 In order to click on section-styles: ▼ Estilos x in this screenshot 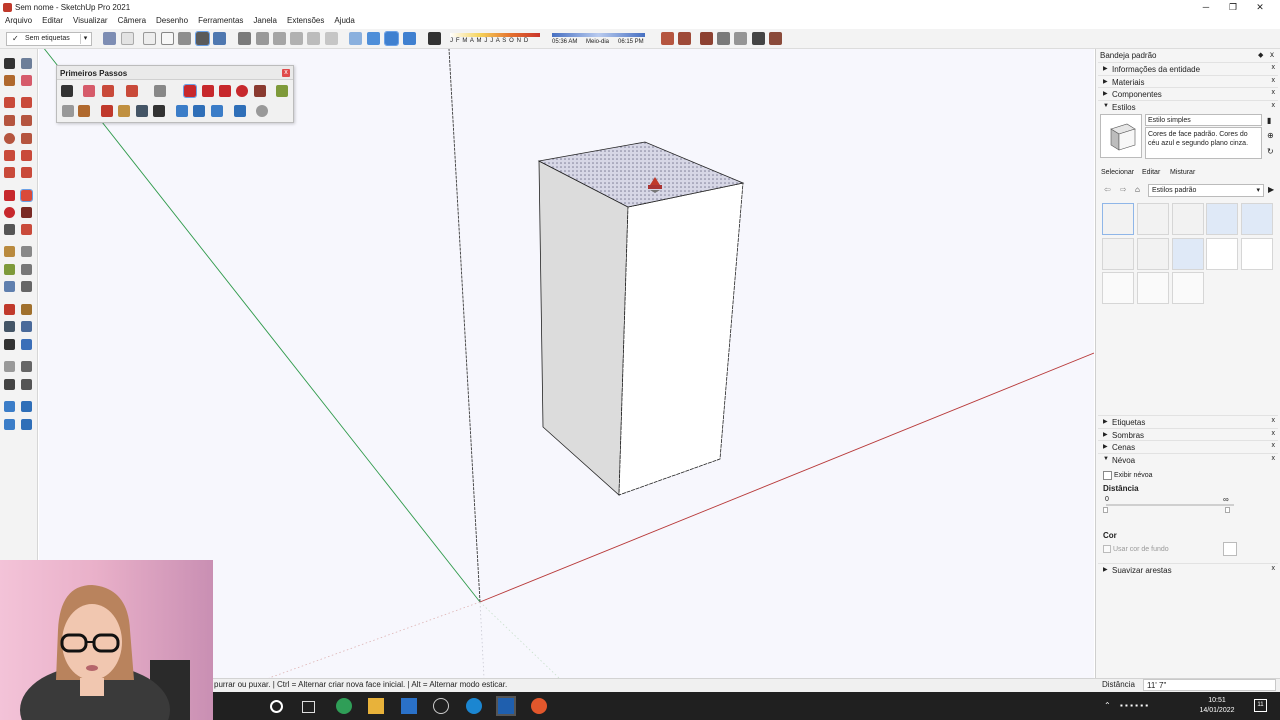, I will do `click(1188, 106)`.